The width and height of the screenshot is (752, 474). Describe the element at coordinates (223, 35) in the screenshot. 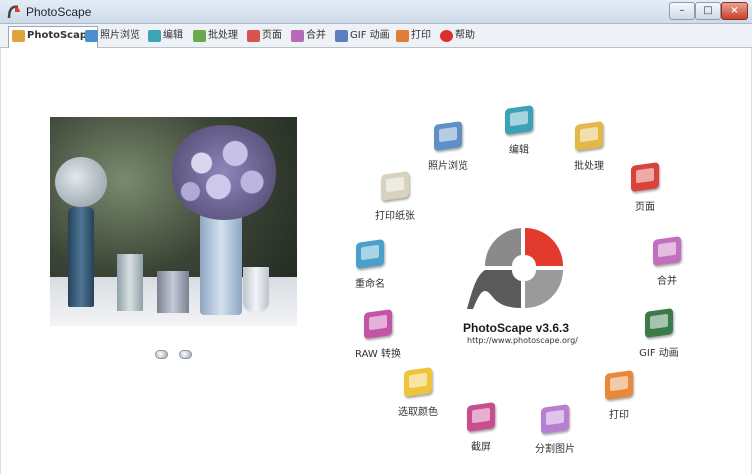

I see `tab-label: 批处理` at that location.